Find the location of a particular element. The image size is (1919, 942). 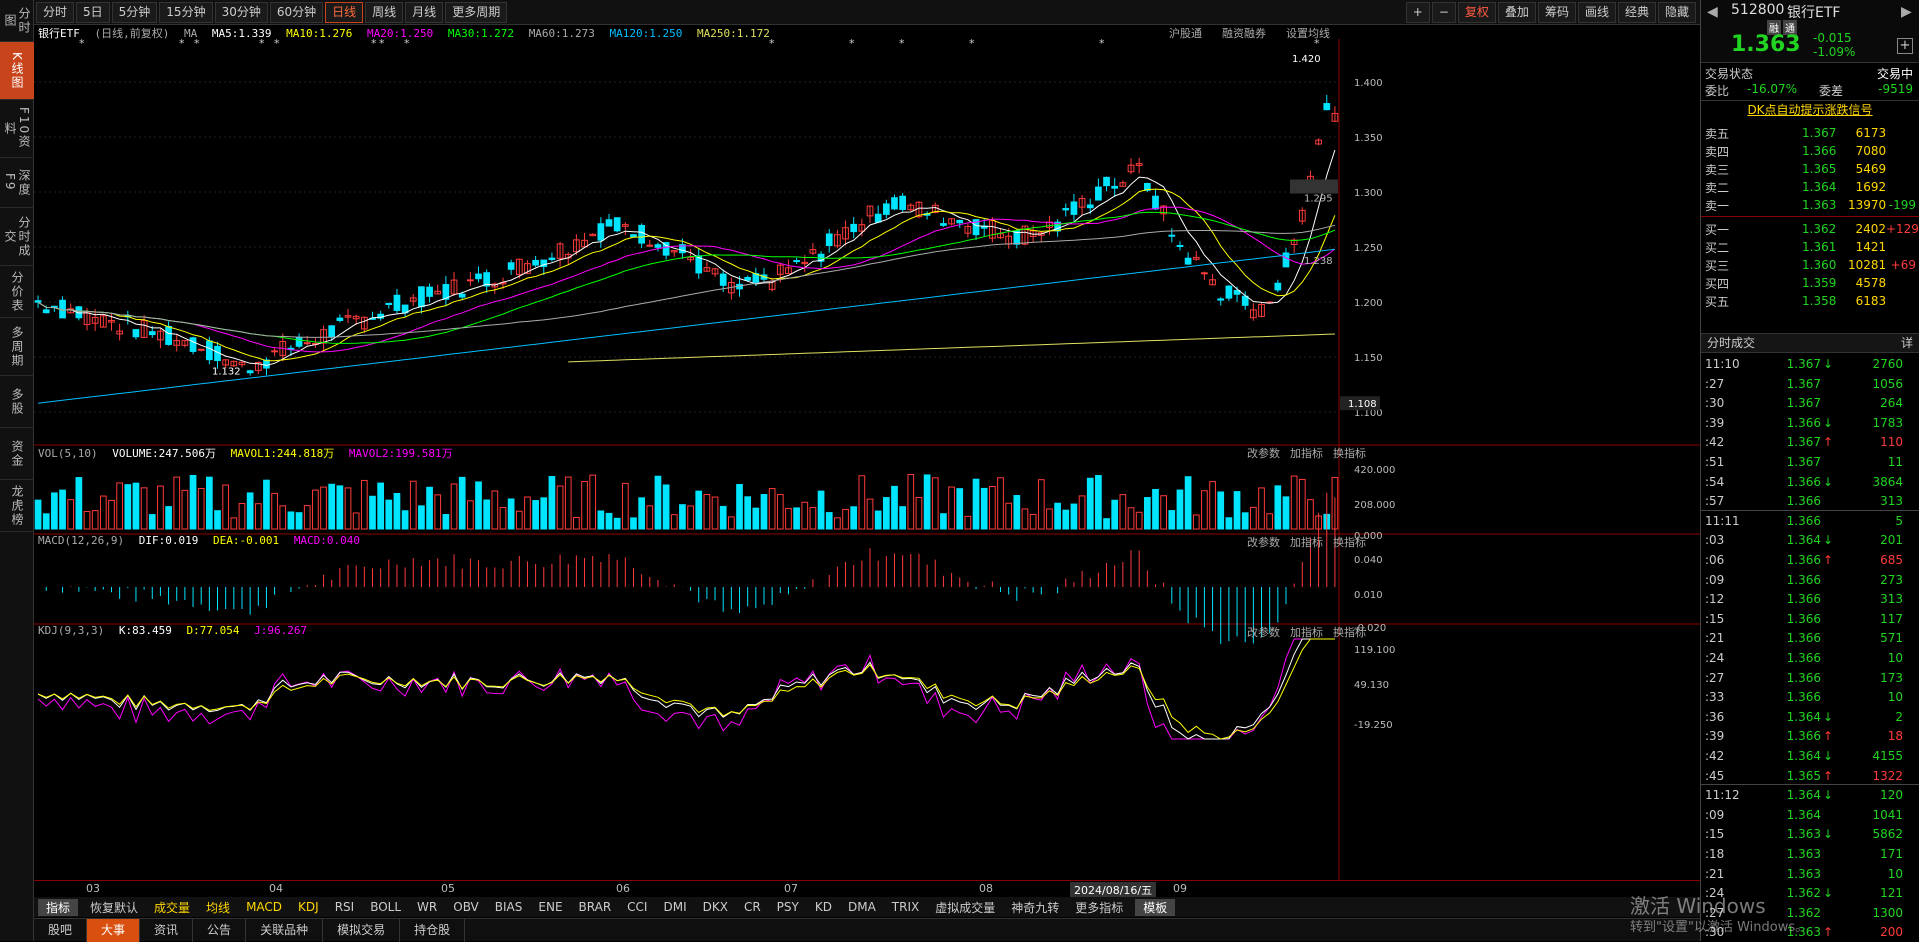

bottom-tab-4: 关联品种 is located at coordinates (285, 930).